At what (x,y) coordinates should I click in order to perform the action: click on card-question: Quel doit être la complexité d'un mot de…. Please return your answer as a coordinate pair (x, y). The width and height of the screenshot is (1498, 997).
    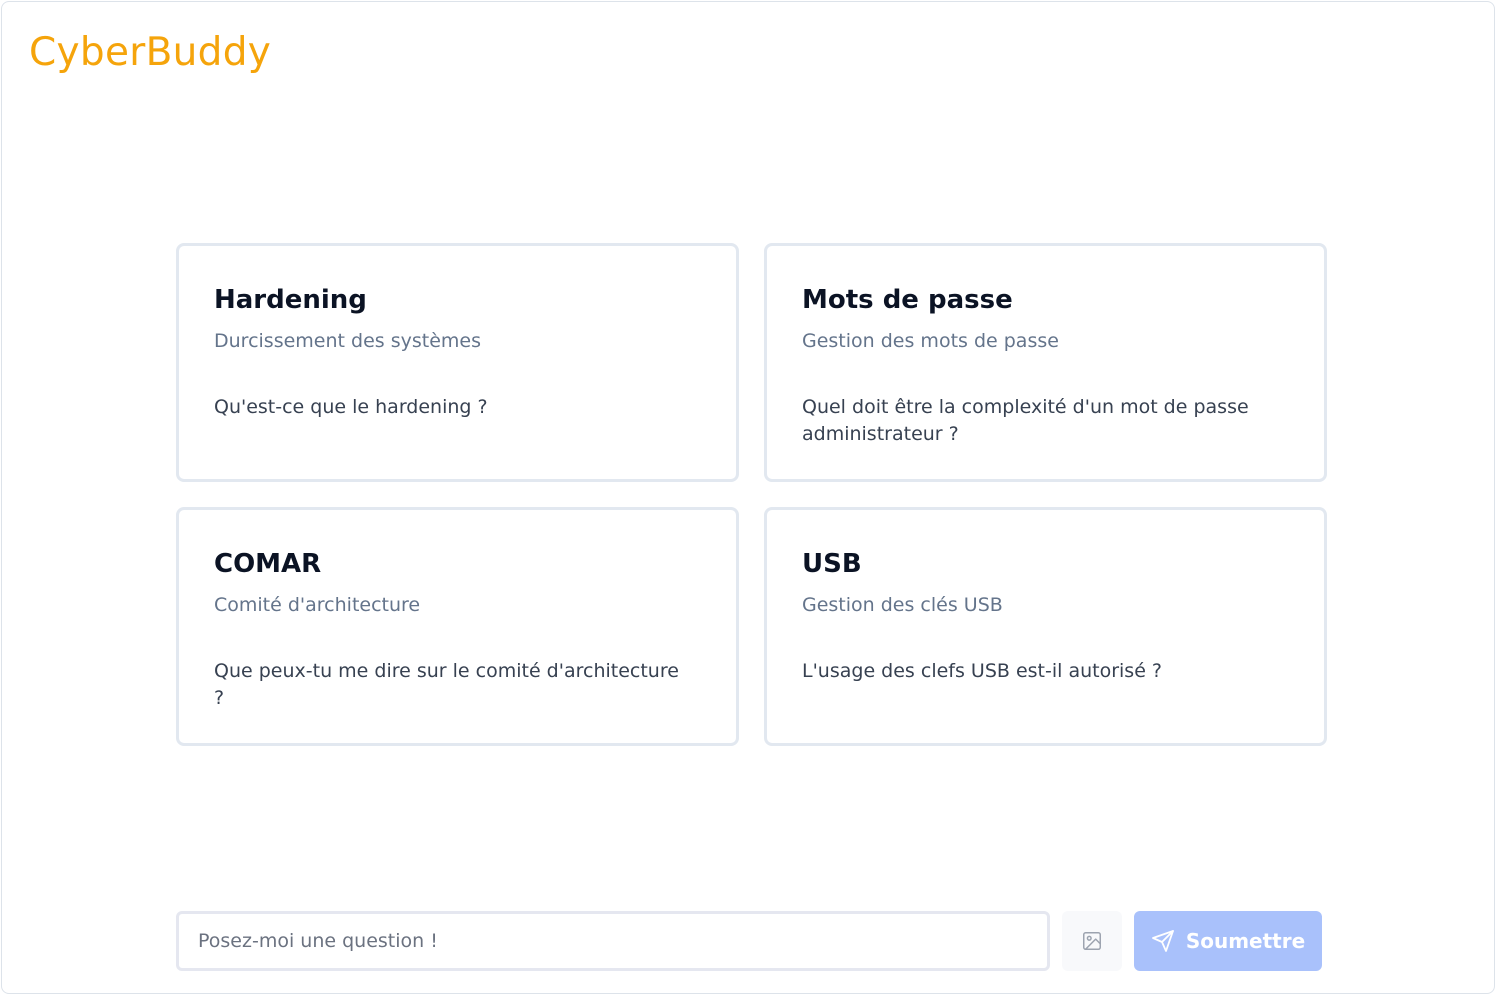
    Looking at the image, I should click on (1025, 420).